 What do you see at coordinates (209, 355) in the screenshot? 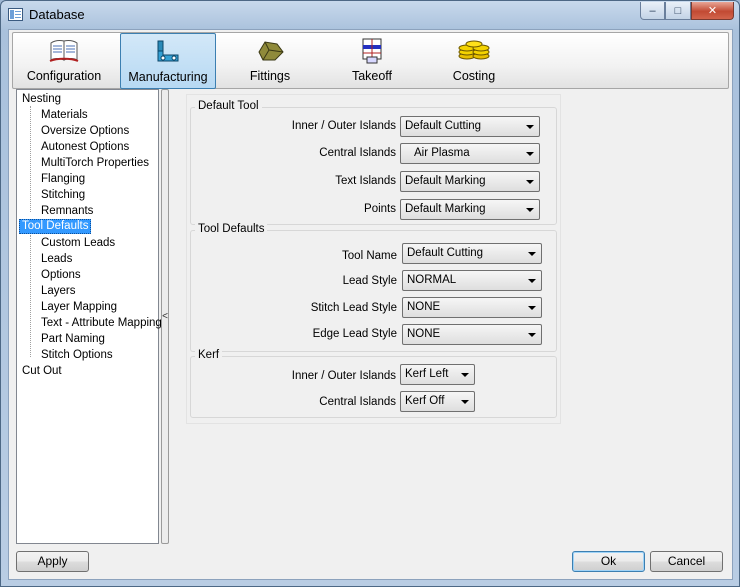
I see `kerf-group-title: Kerf` at bounding box center [209, 355].